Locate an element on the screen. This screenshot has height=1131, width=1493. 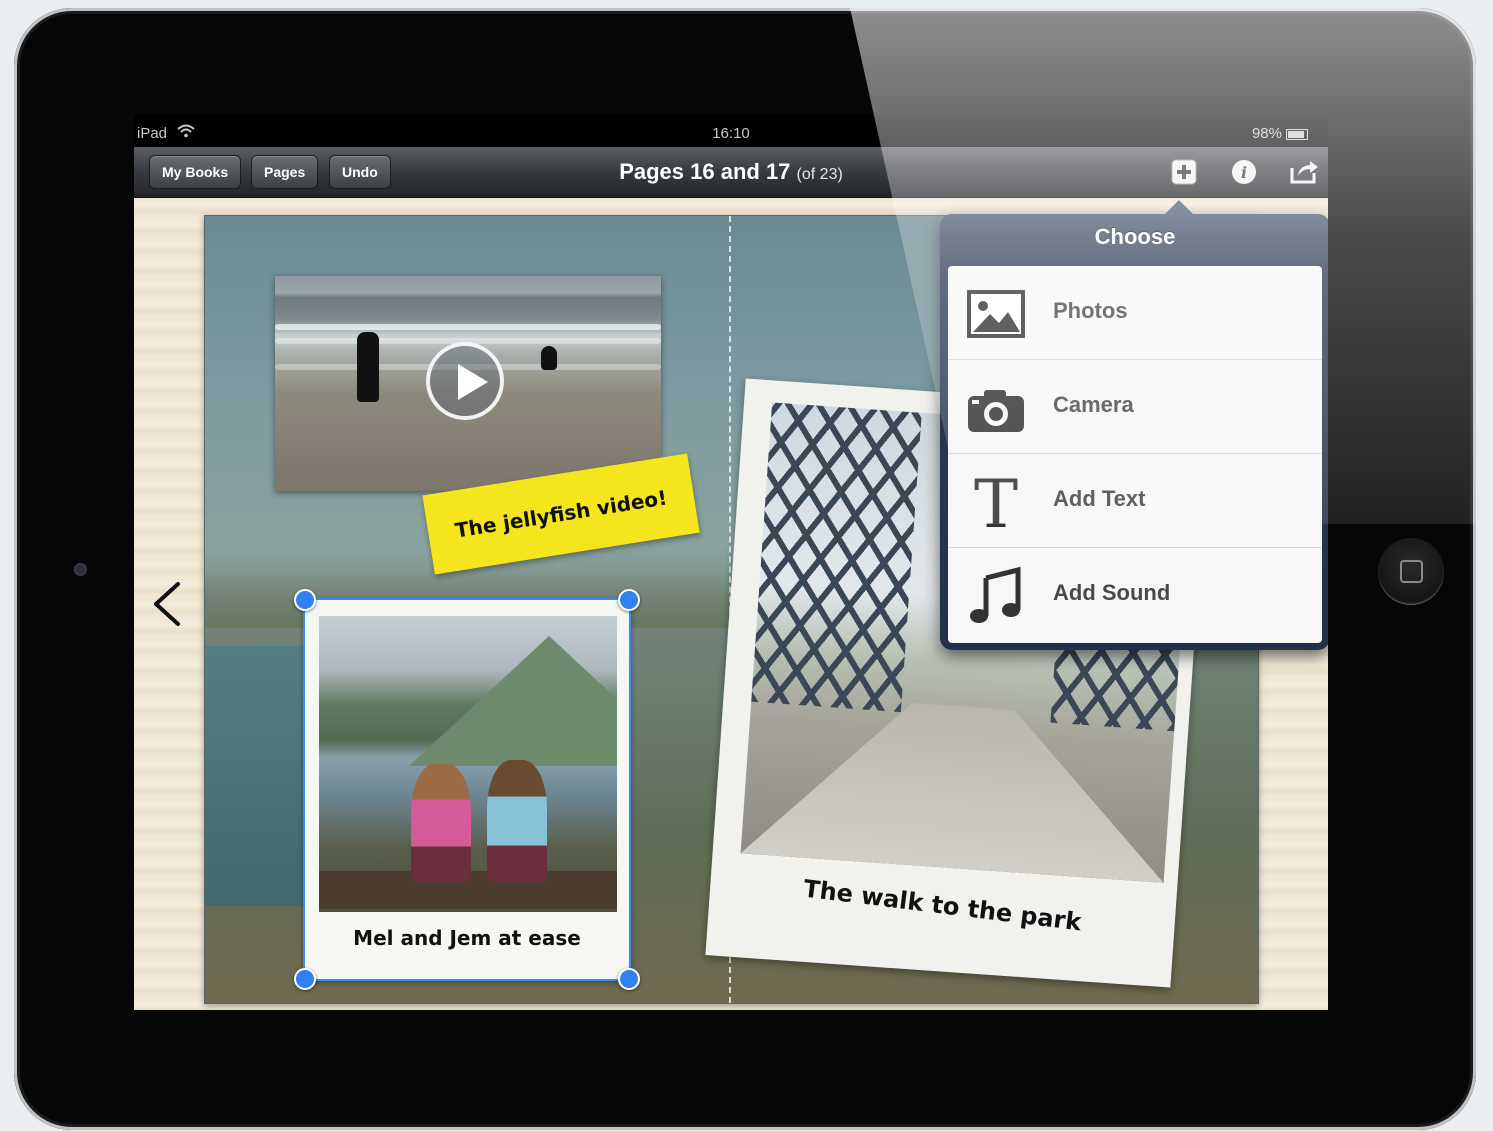
music-note-icon is located at coordinates (995, 594).